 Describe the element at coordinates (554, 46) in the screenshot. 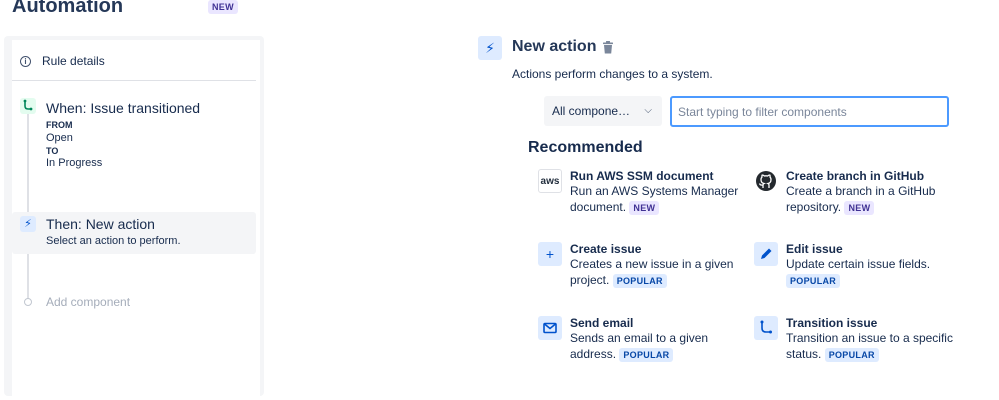

I see `action-title: New action` at that location.